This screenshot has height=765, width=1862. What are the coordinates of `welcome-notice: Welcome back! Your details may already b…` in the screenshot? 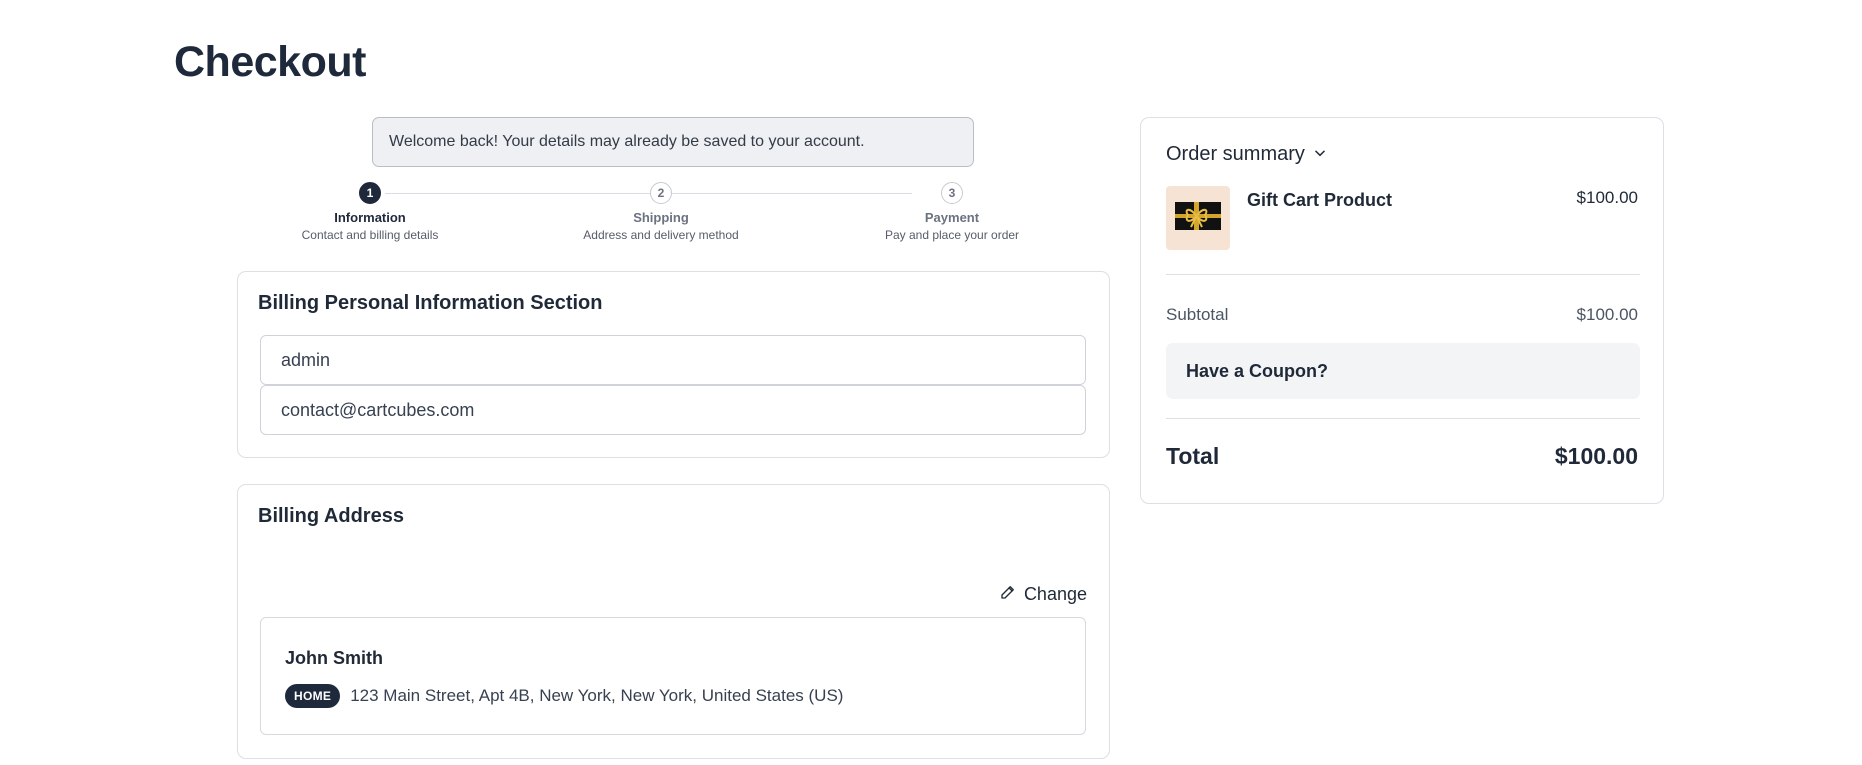 It's located at (673, 142).